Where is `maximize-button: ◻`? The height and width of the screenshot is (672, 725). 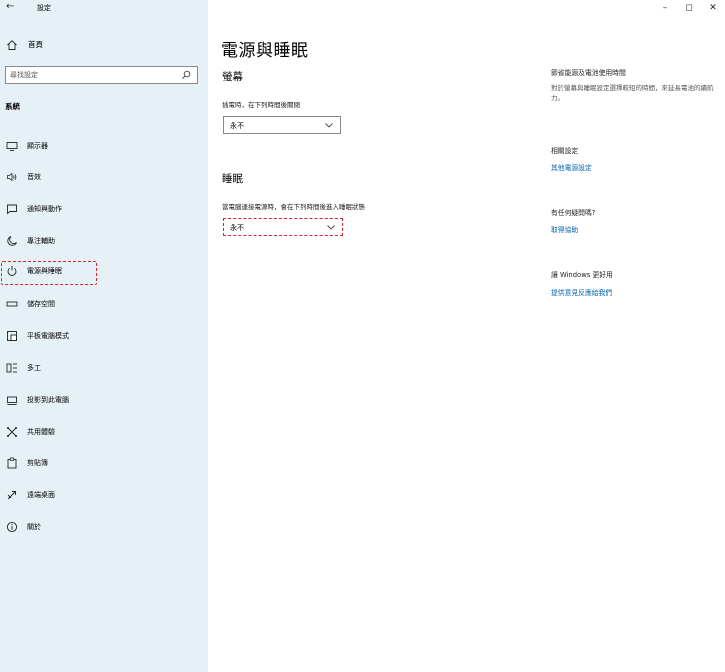
maximize-button: ◻ is located at coordinates (689, 8).